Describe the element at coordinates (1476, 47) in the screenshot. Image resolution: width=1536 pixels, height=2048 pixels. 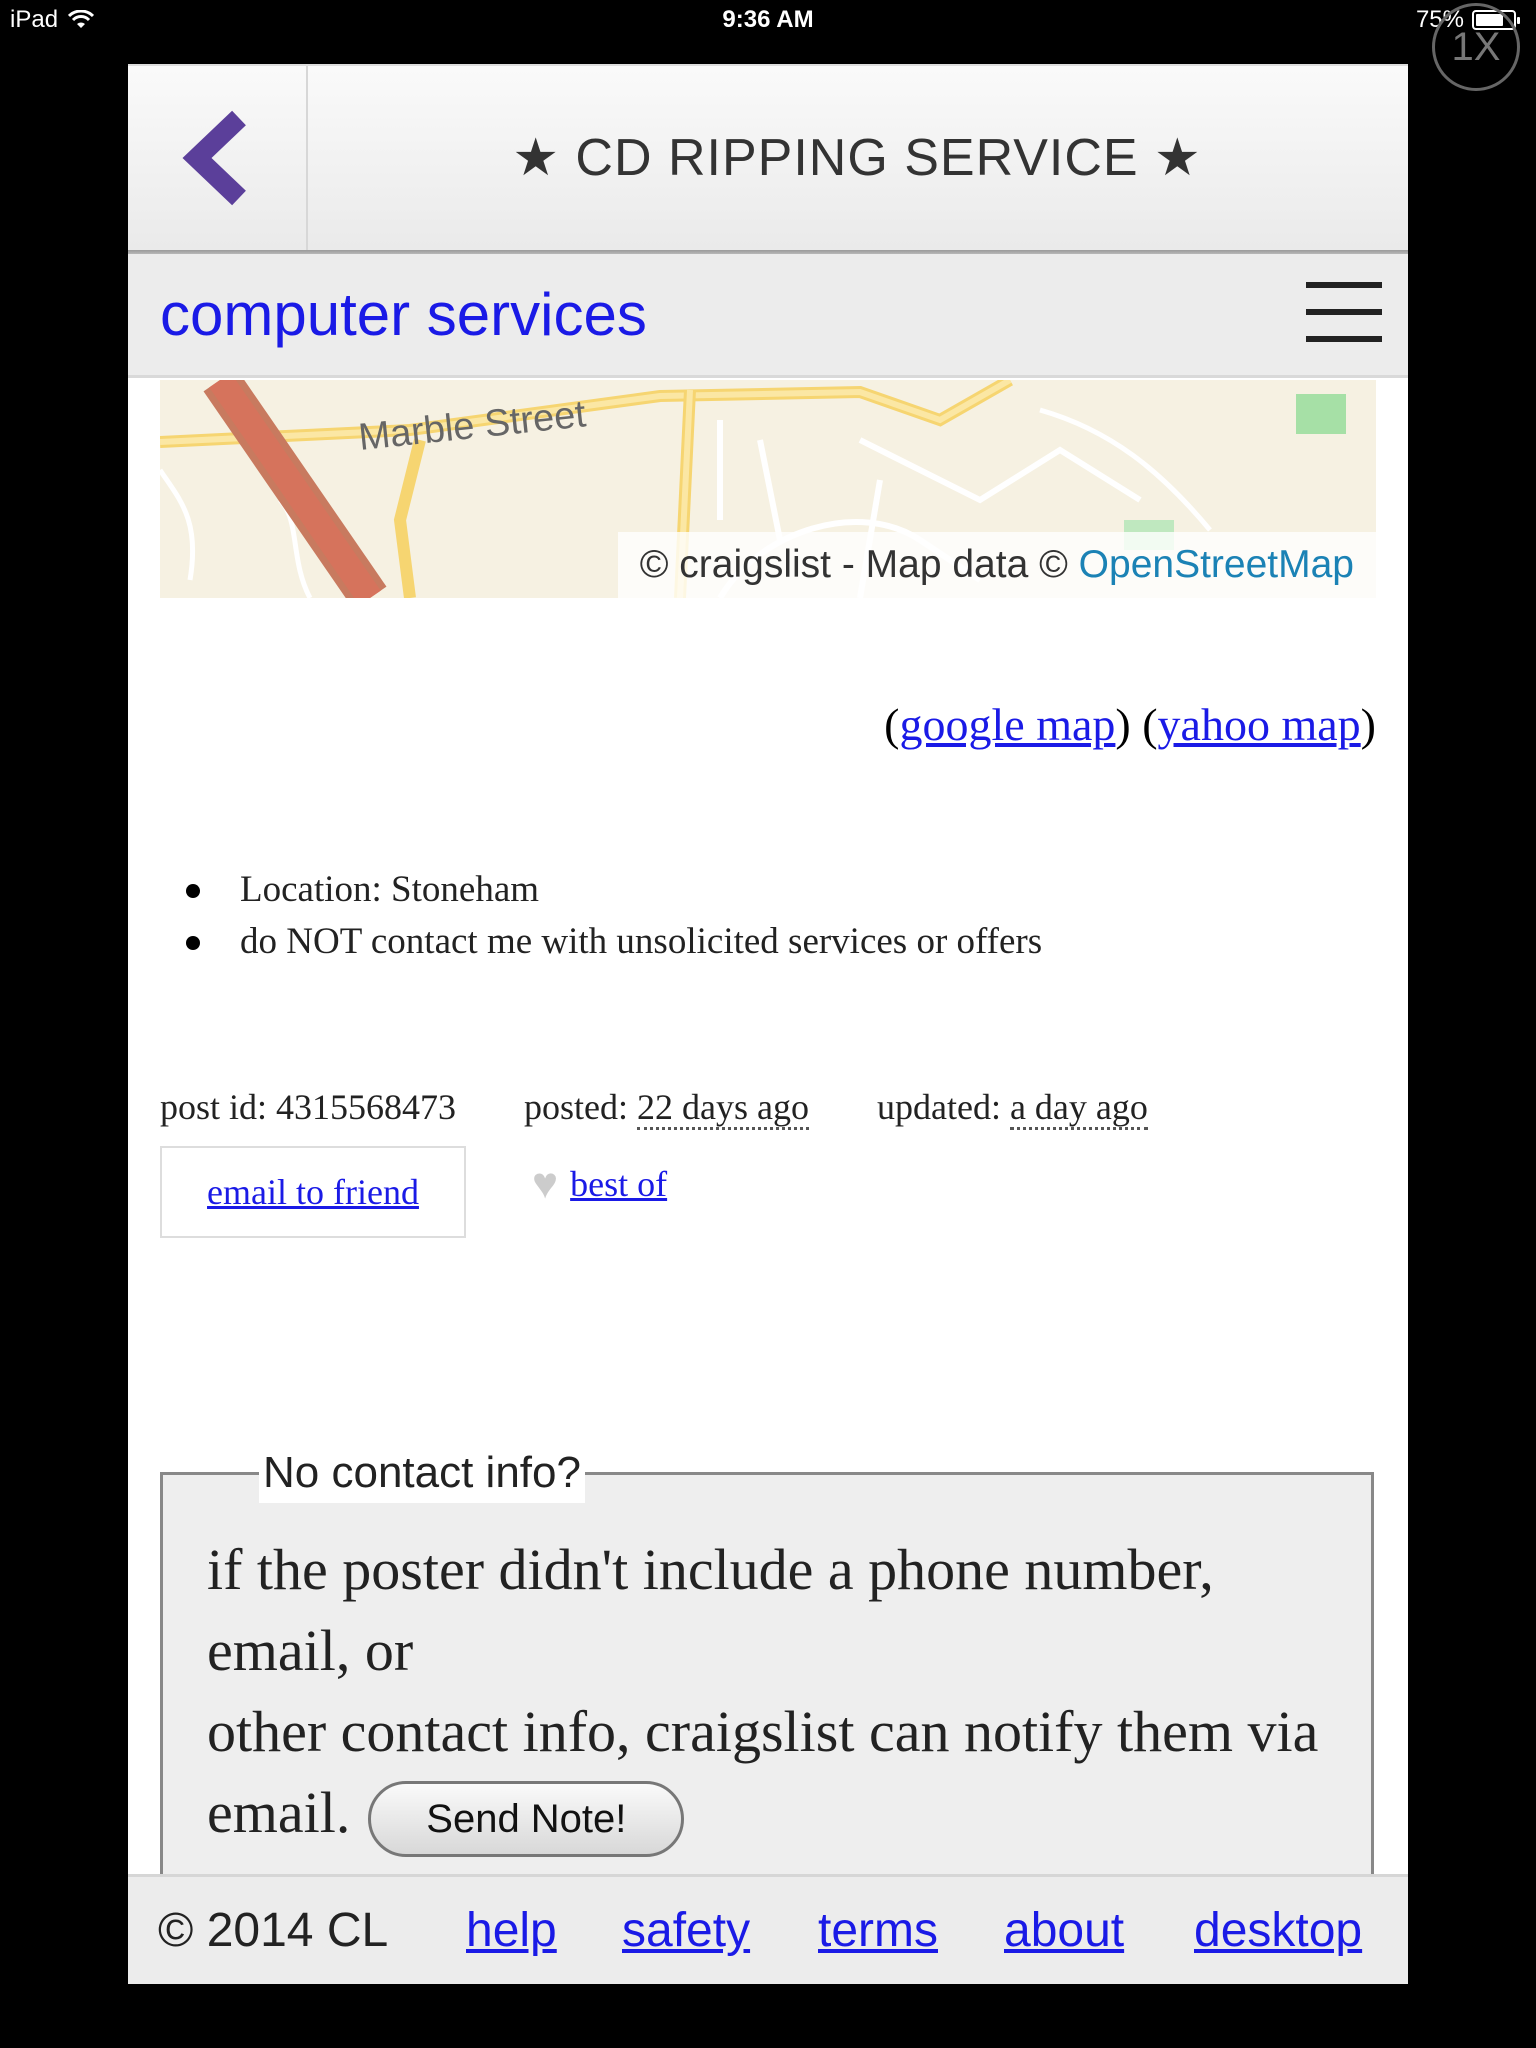
I see `zoom-indicator: 1X` at that location.